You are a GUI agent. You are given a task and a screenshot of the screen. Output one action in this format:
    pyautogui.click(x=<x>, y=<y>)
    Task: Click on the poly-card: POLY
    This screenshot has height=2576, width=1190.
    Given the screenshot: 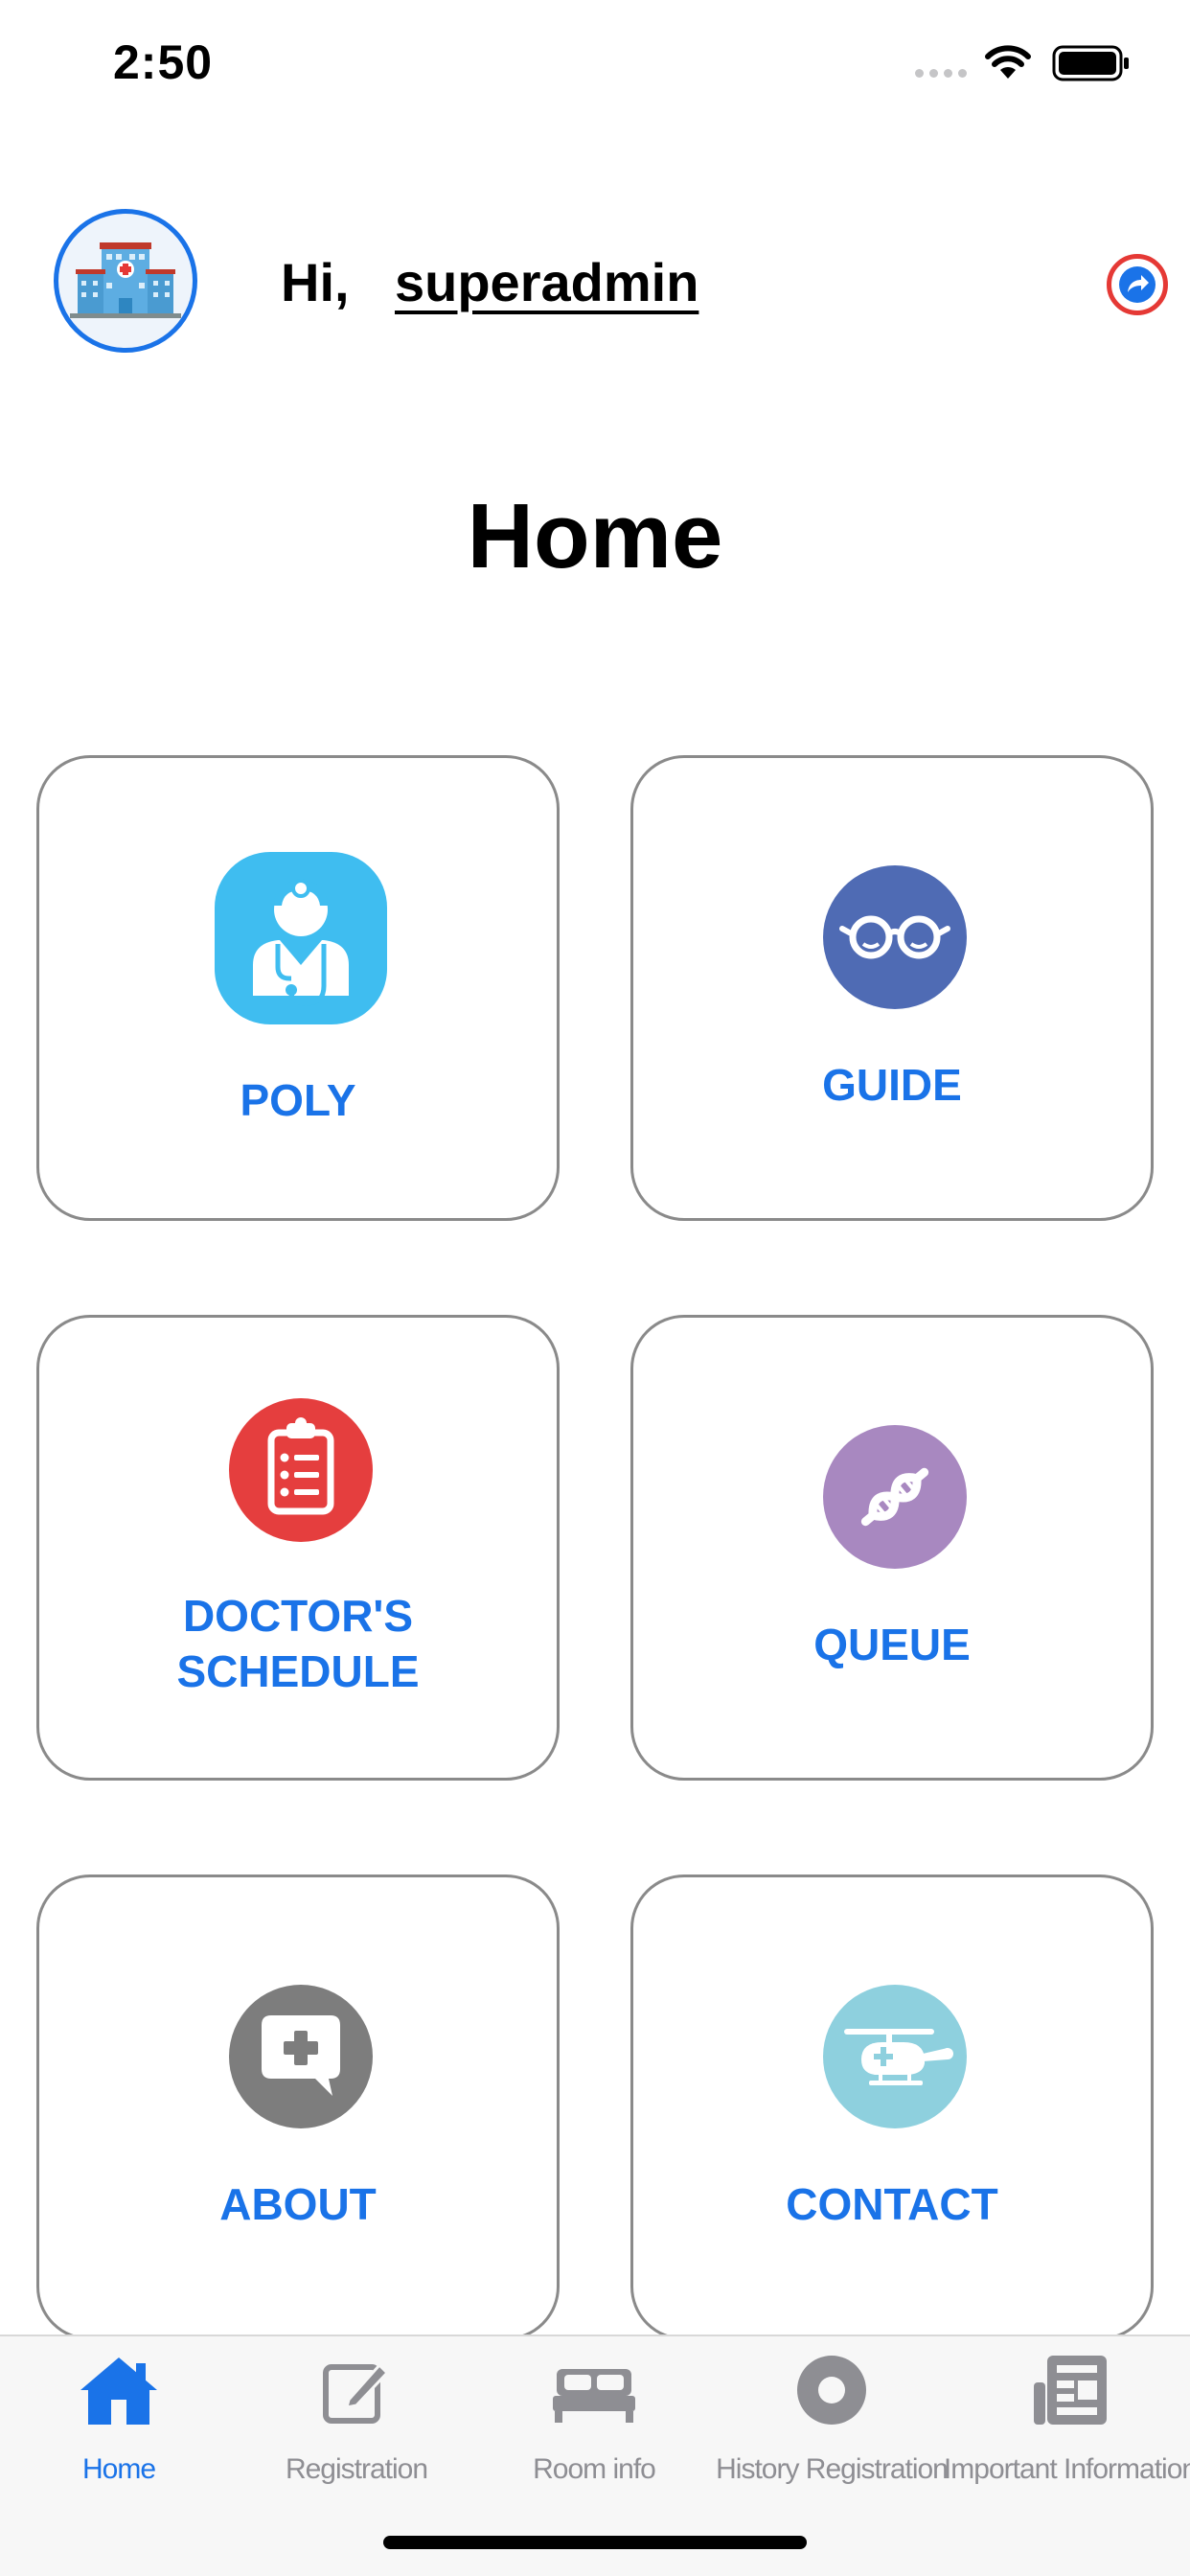 What is the action you would take?
    pyautogui.click(x=298, y=988)
    